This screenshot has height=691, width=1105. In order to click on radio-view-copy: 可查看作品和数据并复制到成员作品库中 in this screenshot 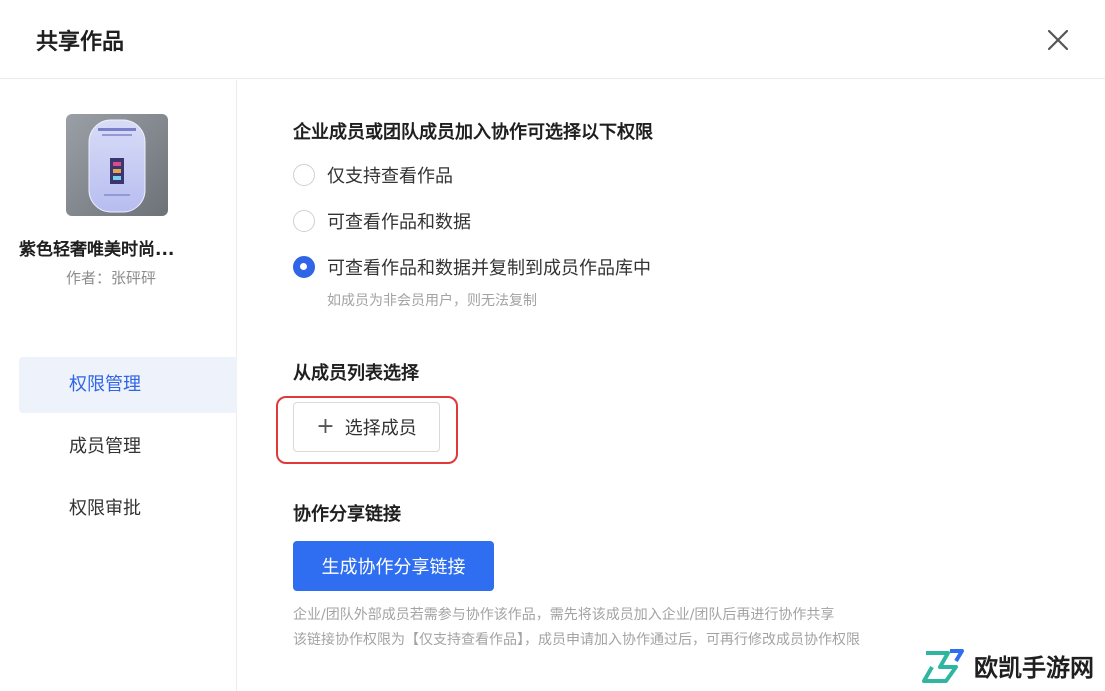, I will do `click(472, 267)`.